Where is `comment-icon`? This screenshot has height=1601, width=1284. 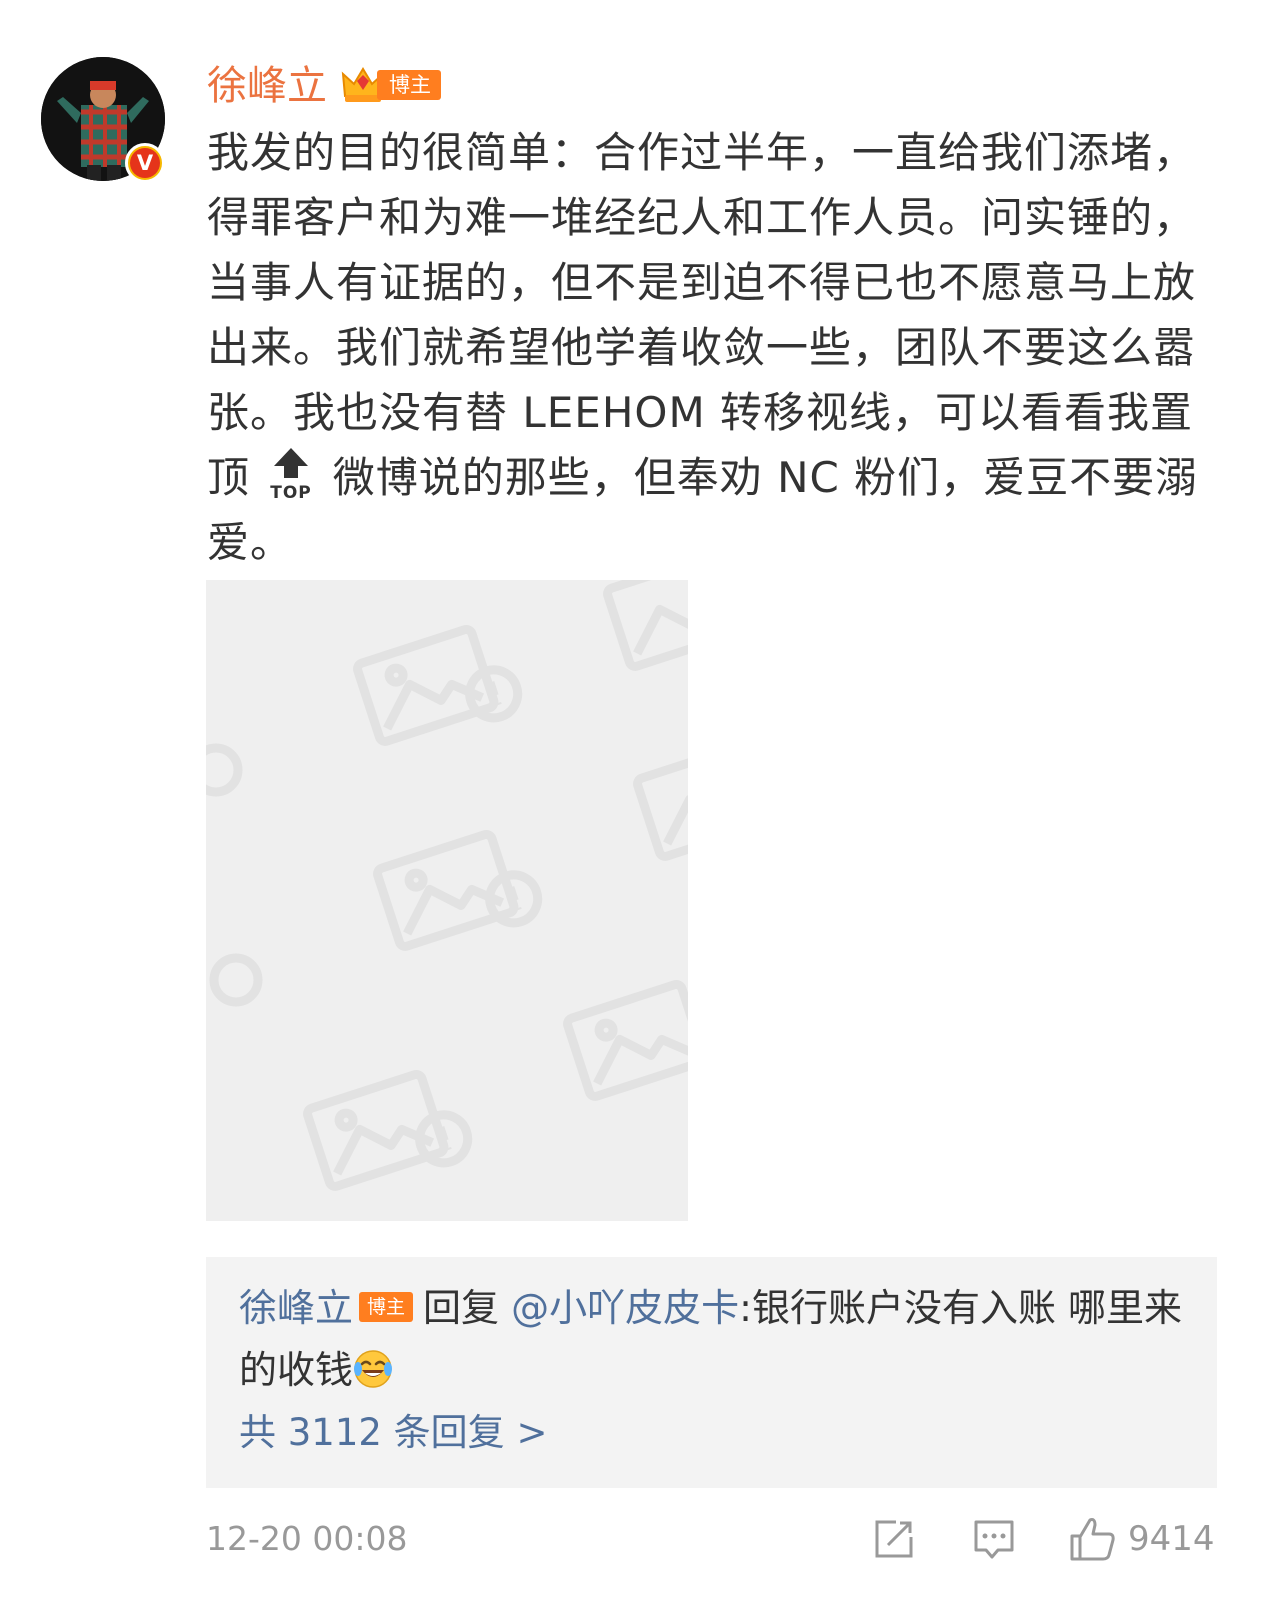 comment-icon is located at coordinates (994, 1539).